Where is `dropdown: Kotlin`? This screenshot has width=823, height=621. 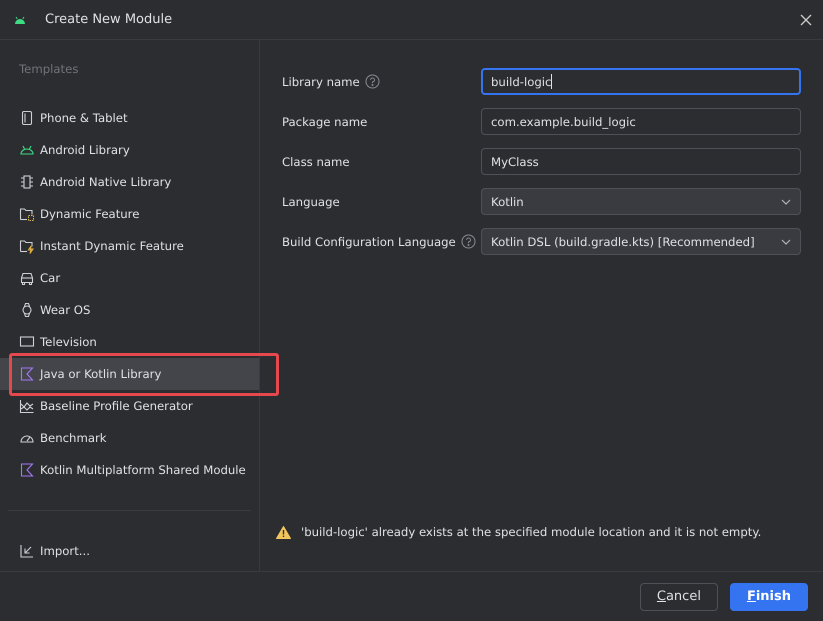
dropdown: Kotlin is located at coordinates (641, 201).